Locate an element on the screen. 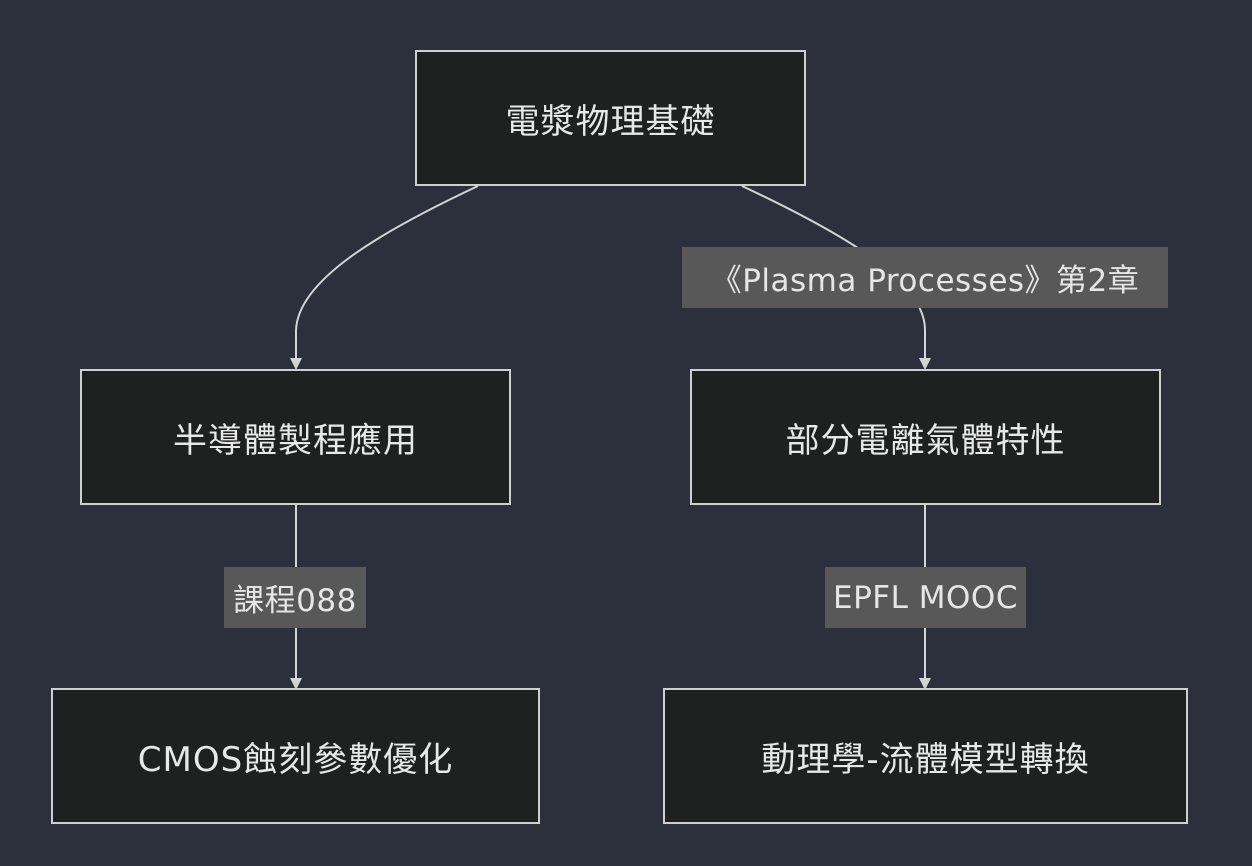  edge-label-text: EPFL MOOC is located at coordinates (925, 597).